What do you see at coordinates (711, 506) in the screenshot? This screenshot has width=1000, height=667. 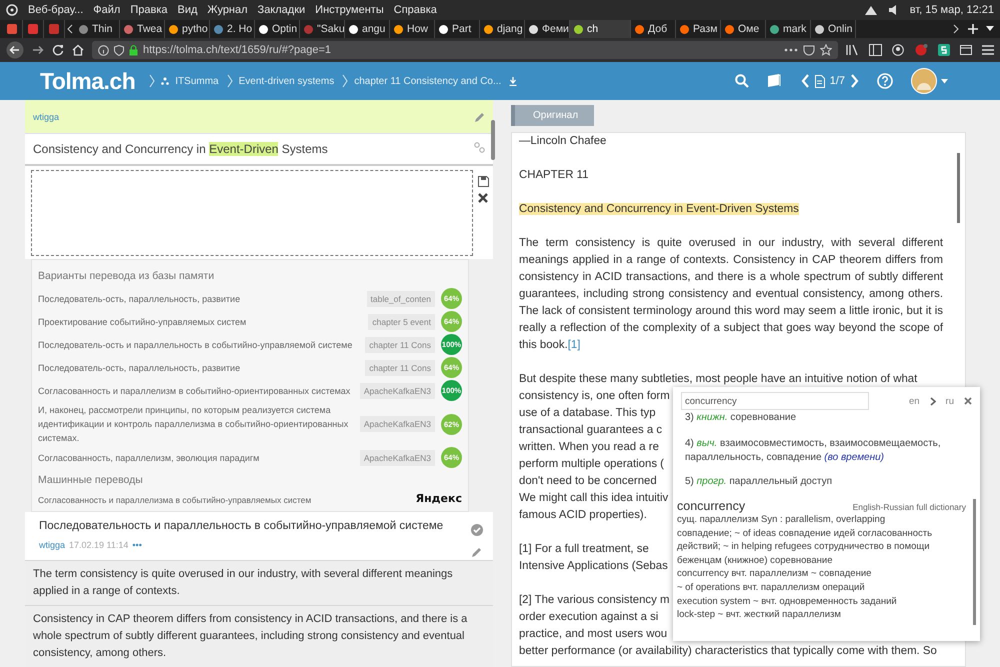 I see `dictionary-word: concurrency` at bounding box center [711, 506].